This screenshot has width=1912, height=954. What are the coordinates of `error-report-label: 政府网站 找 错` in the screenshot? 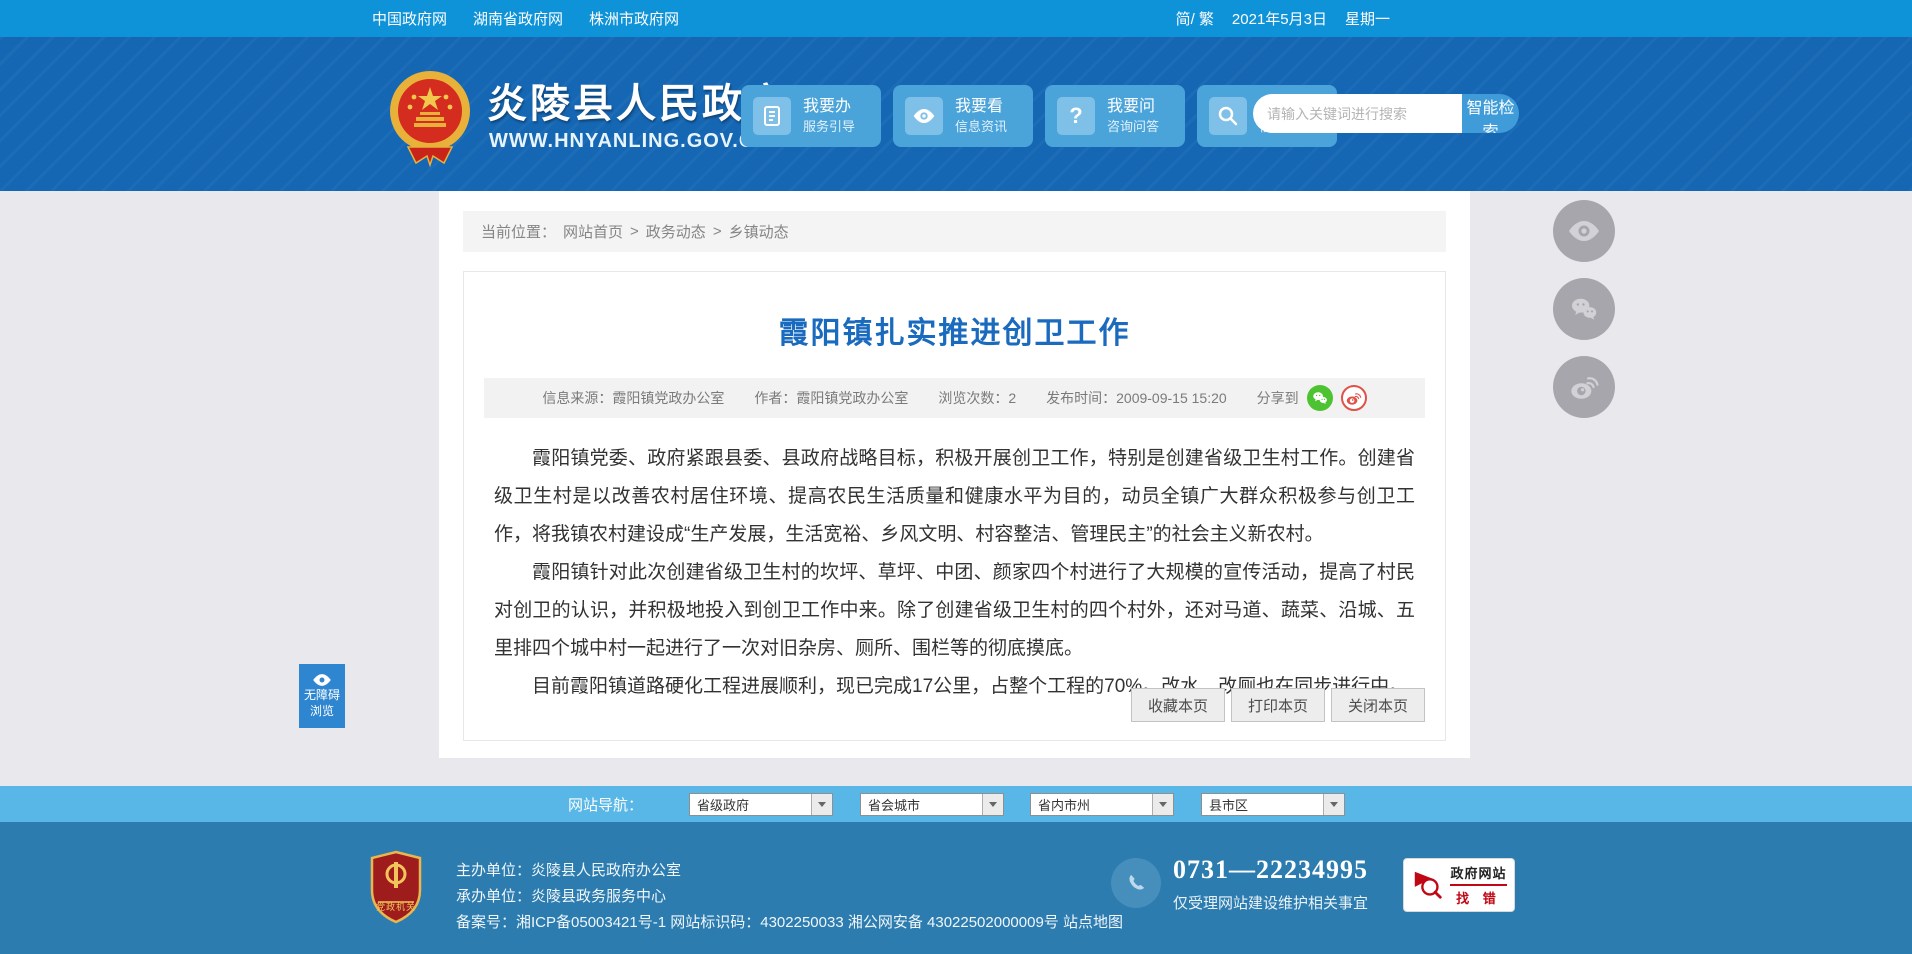 It's located at (1478, 885).